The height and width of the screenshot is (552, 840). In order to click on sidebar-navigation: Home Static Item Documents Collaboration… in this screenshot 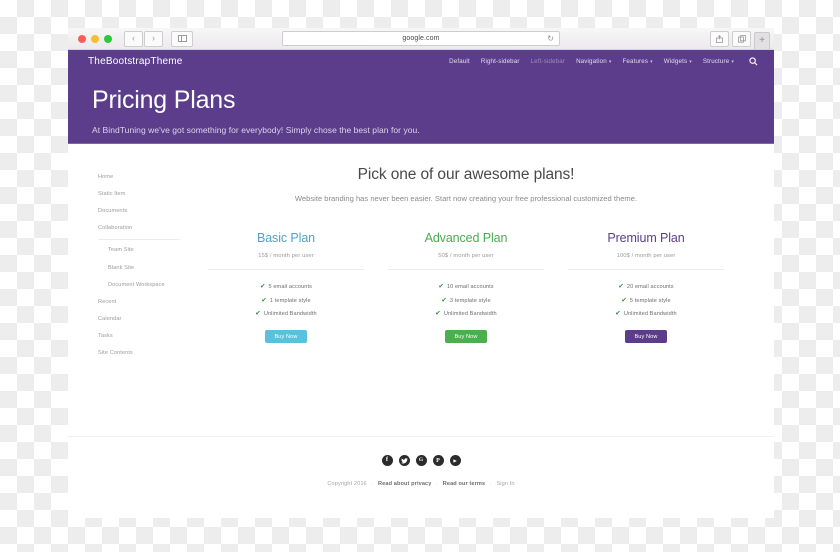, I will do `click(128, 290)`.